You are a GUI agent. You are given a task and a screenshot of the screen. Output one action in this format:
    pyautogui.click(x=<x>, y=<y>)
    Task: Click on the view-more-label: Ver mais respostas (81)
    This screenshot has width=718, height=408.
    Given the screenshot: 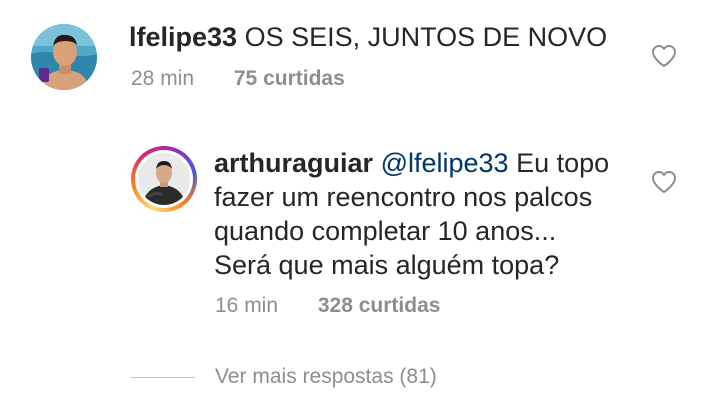 What is the action you would take?
    pyautogui.click(x=326, y=376)
    